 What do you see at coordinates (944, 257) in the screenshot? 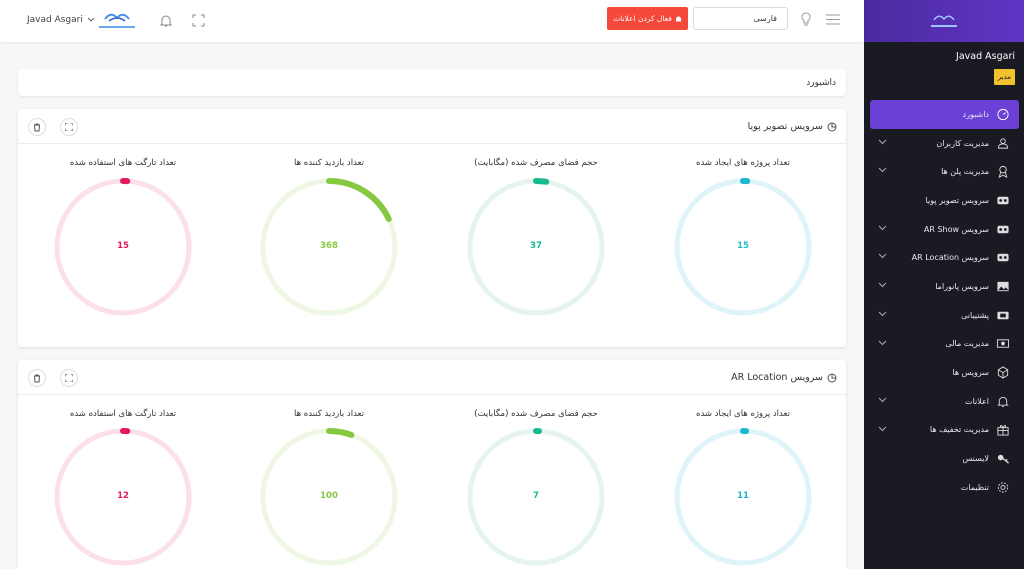
I see `sidebar-item: AR Location سرویس` at bounding box center [944, 257].